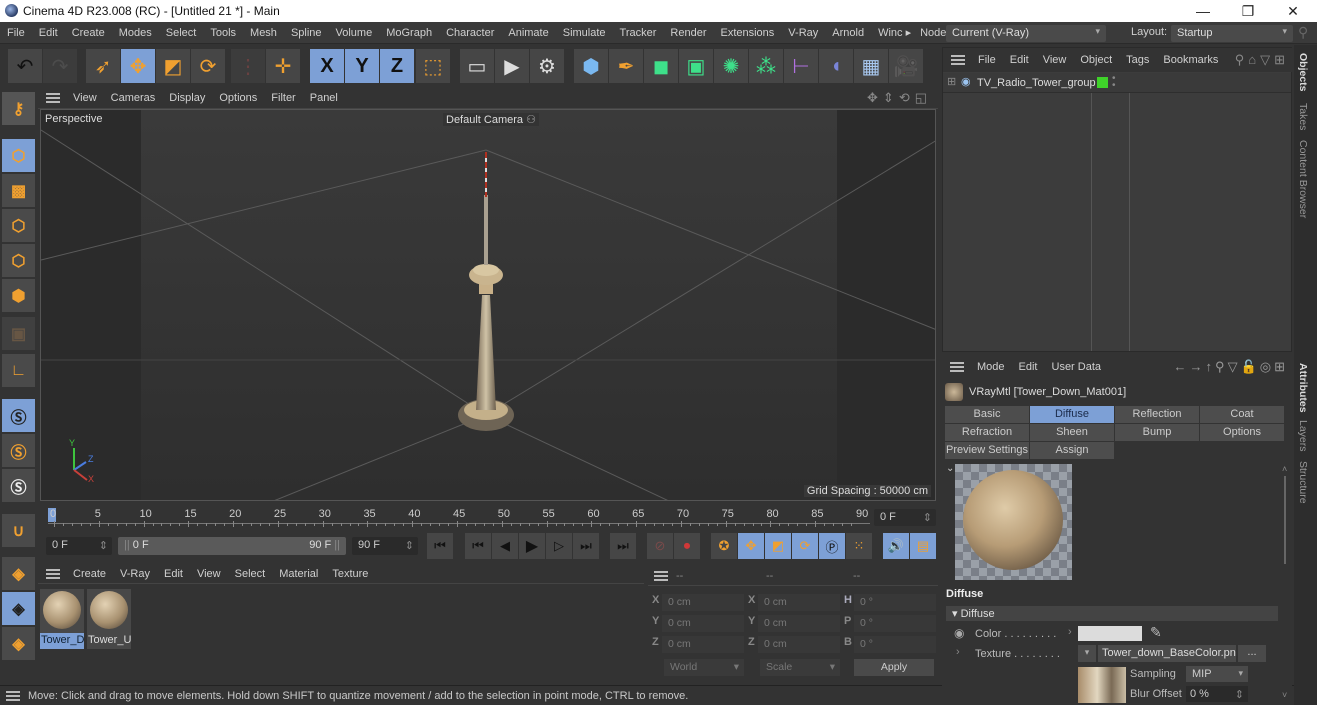 The width and height of the screenshot is (1317, 705). I want to click on menu-select: Select, so click(181, 33).